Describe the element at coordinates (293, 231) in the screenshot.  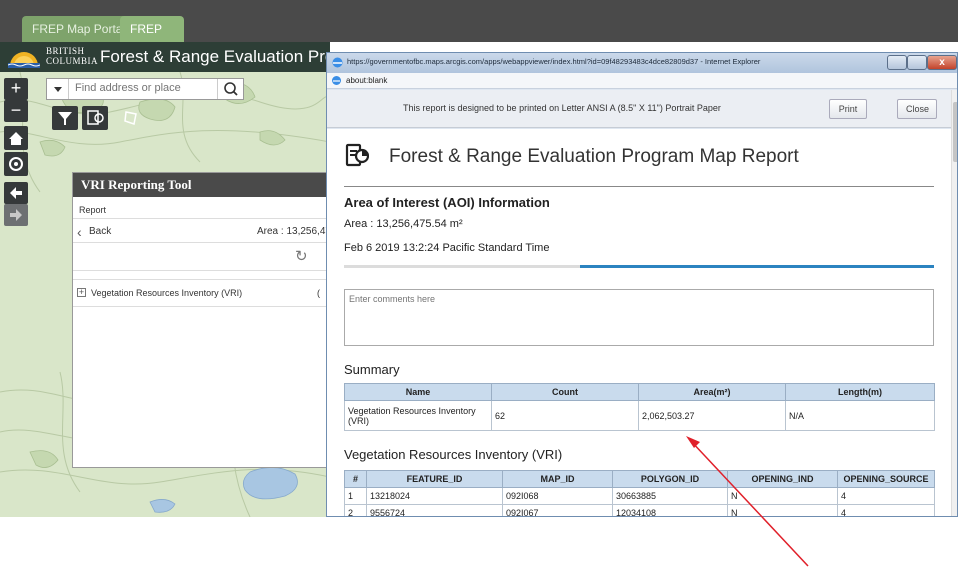
I see `vri-area-readout: Area : 13,256,47` at that location.